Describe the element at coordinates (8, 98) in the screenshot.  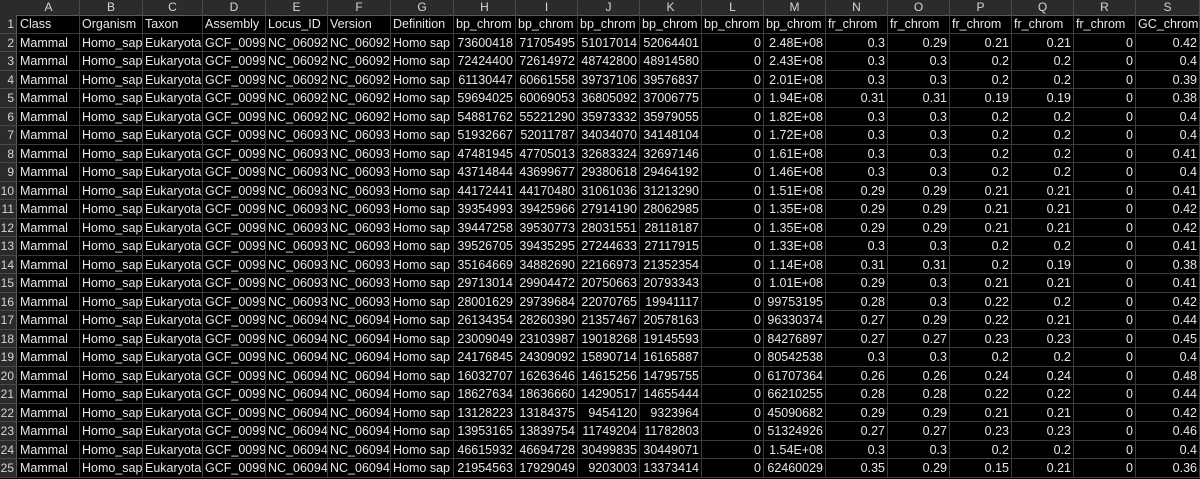
I see `row-header-5: 5` at that location.